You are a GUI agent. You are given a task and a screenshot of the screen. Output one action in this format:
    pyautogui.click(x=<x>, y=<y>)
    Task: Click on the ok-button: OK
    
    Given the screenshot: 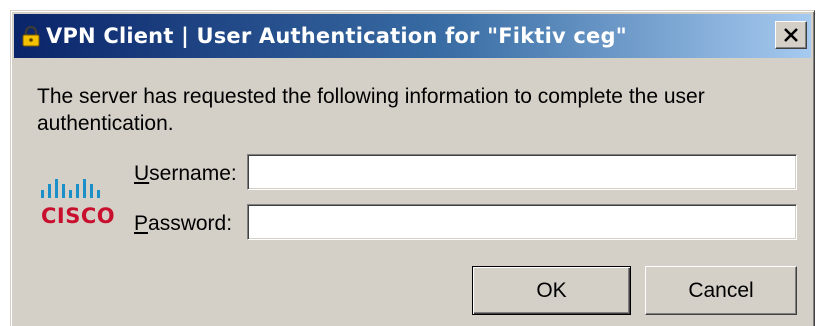 What is the action you would take?
    pyautogui.click(x=551, y=290)
    